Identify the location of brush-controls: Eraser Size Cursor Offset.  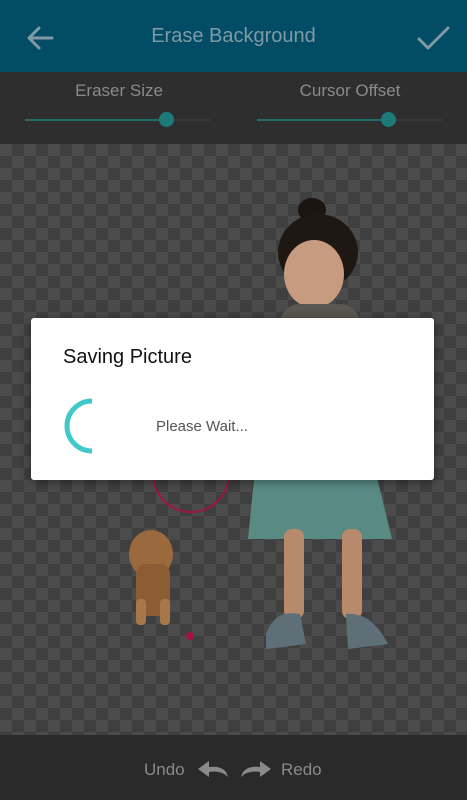
(233, 108).